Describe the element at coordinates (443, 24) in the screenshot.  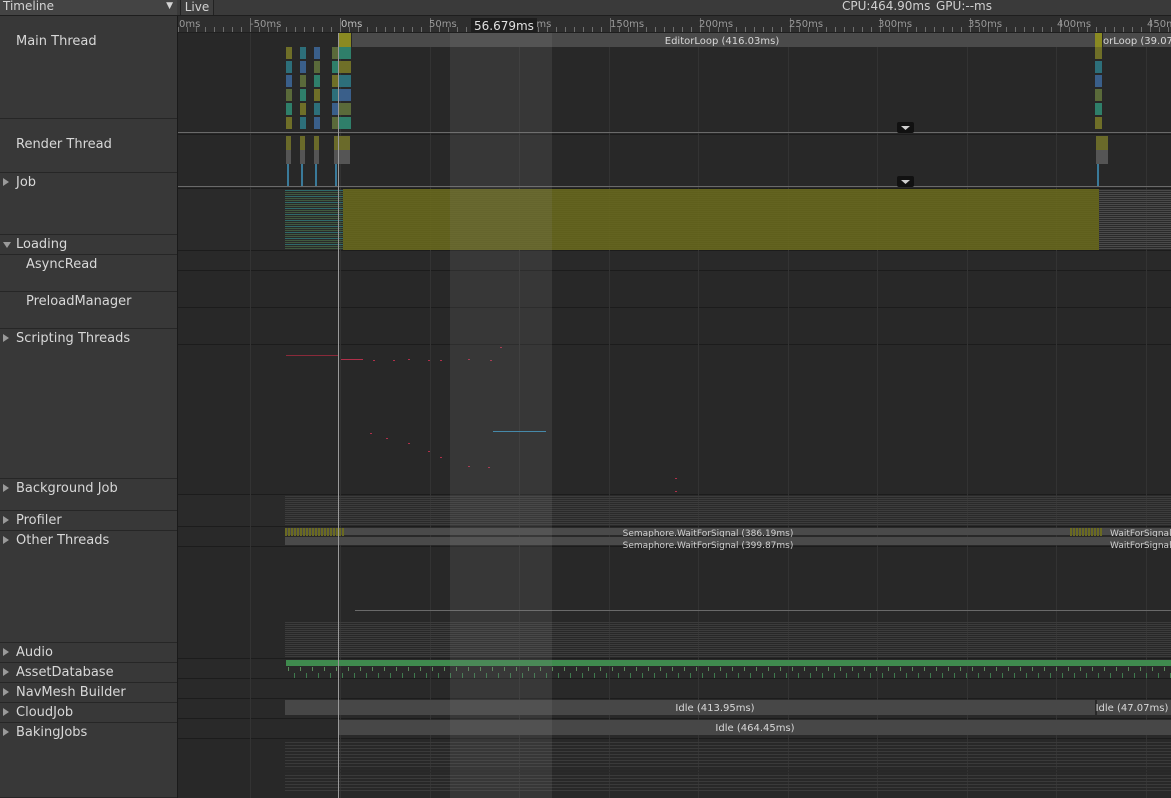
I see `ruler-tick-label: 50ms` at that location.